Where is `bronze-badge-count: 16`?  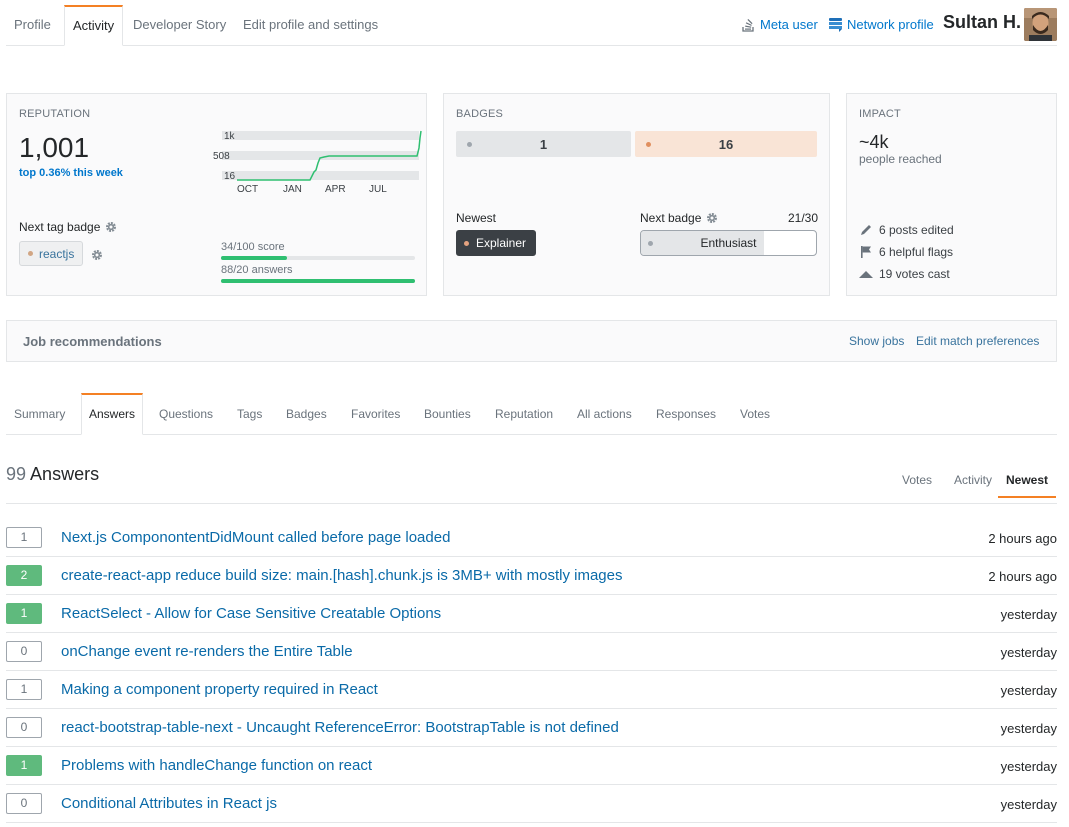 bronze-badge-count: 16 is located at coordinates (726, 144).